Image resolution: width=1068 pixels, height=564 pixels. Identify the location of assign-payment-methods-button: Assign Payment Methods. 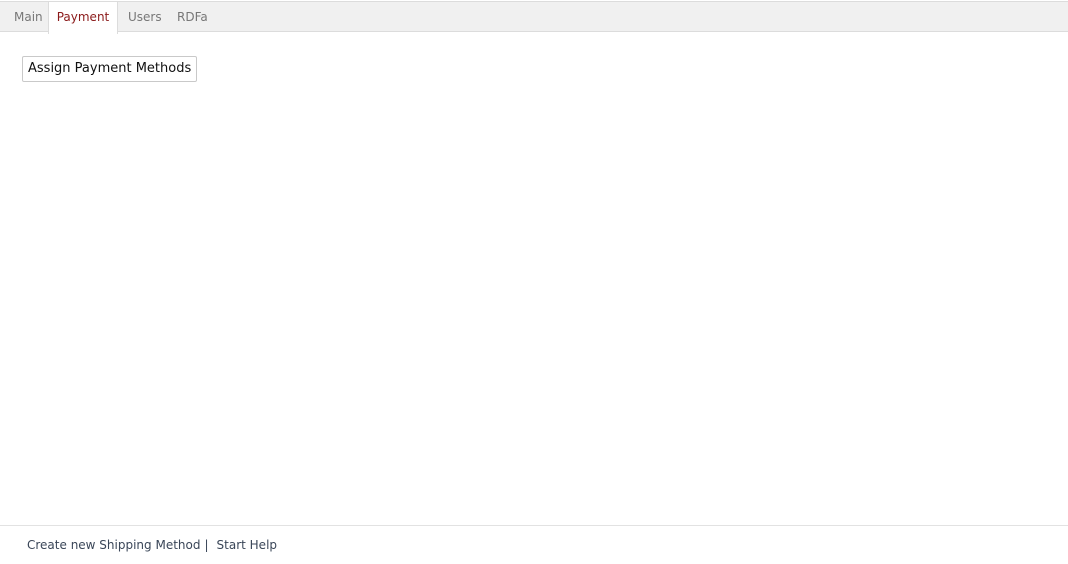
(110, 69).